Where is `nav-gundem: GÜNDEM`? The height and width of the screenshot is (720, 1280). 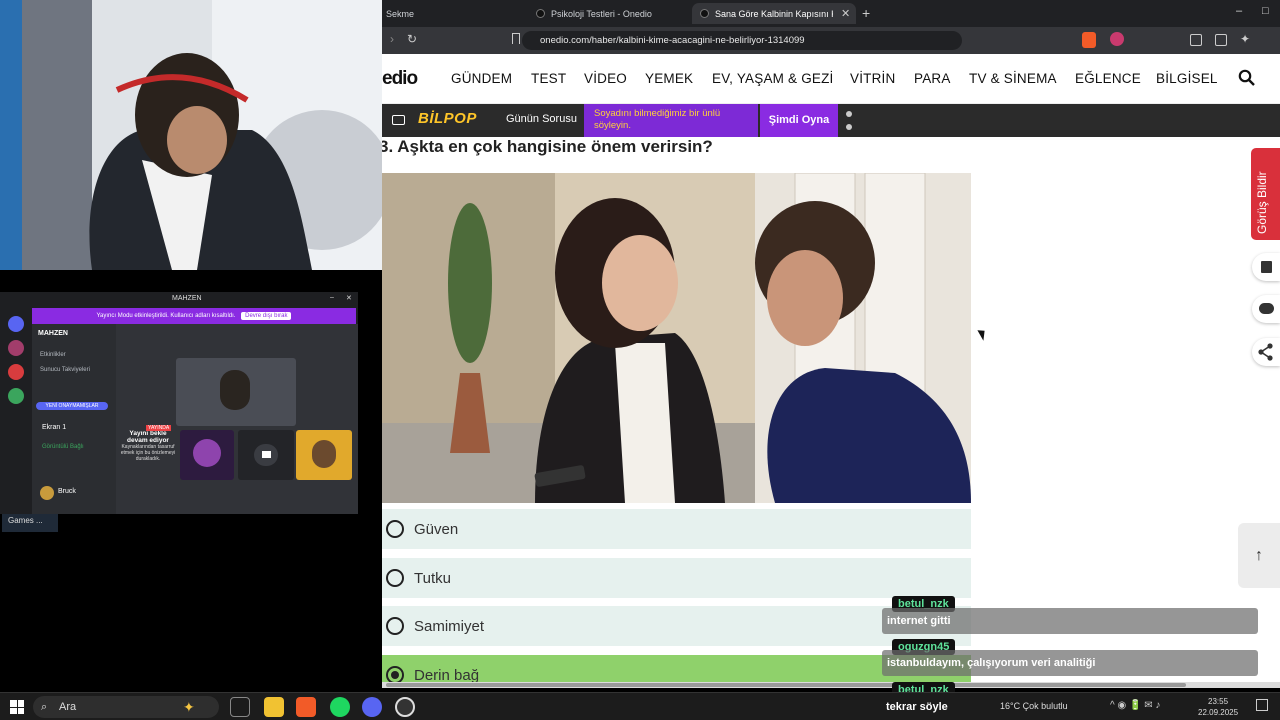
nav-gundem: GÜNDEM is located at coordinates (481, 78).